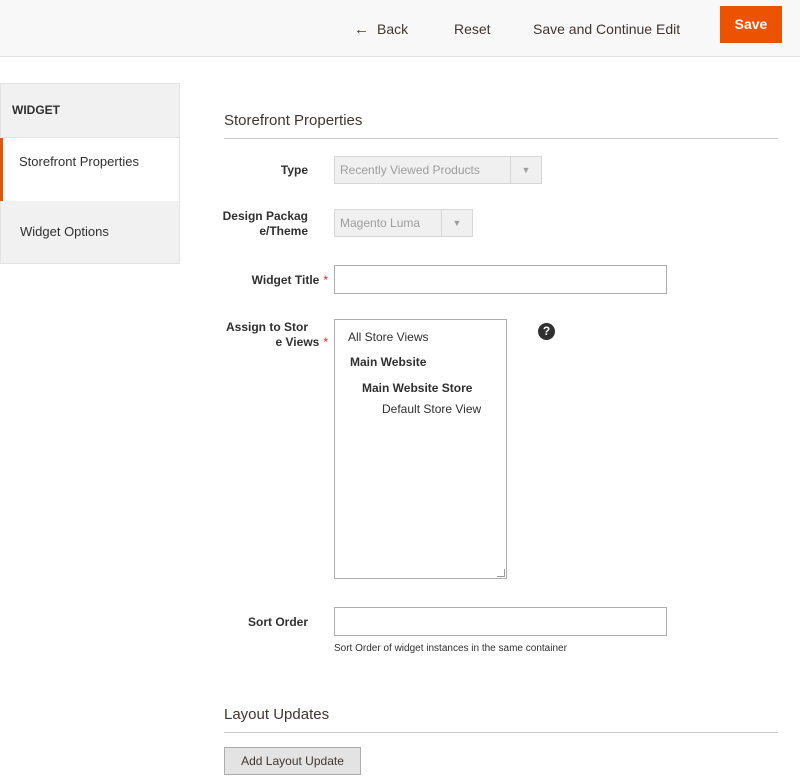 This screenshot has height=783, width=800. I want to click on store-view-option: All Store Views, so click(388, 337).